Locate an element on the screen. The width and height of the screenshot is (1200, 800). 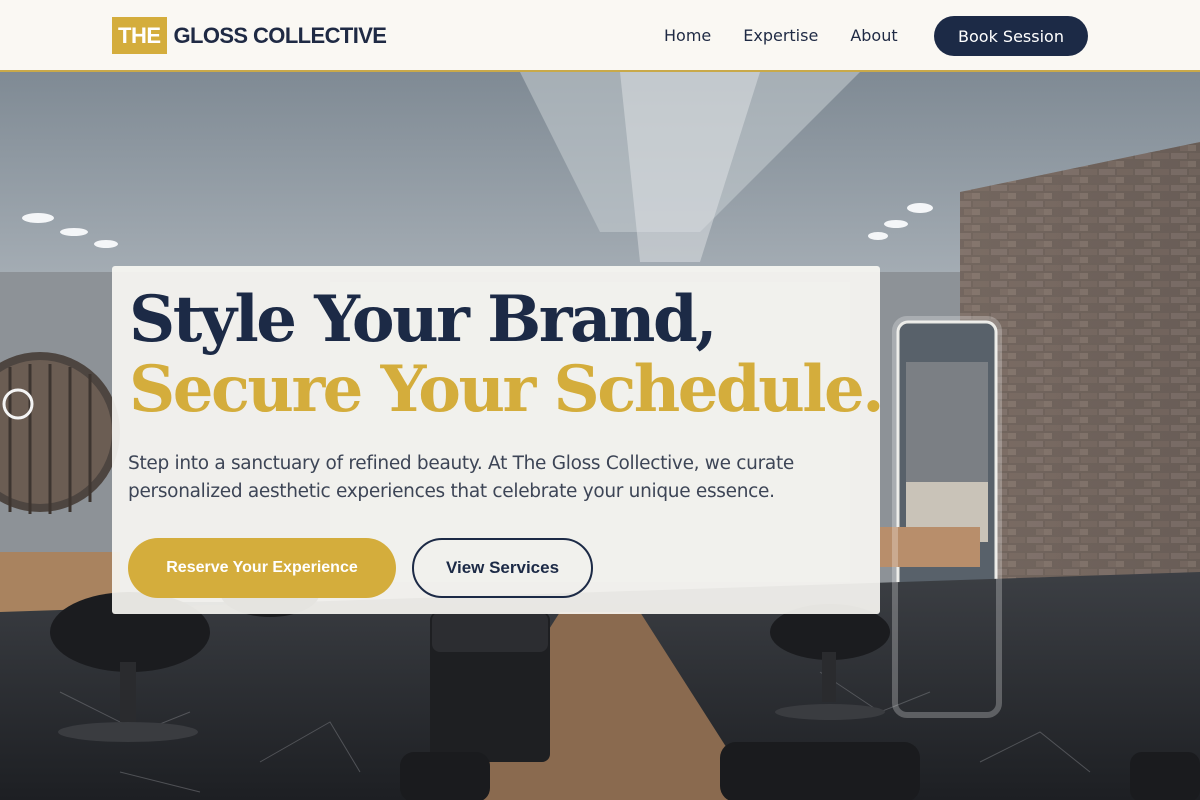
logo-wordmark: GLOSS COLLECTIVE is located at coordinates (280, 35).